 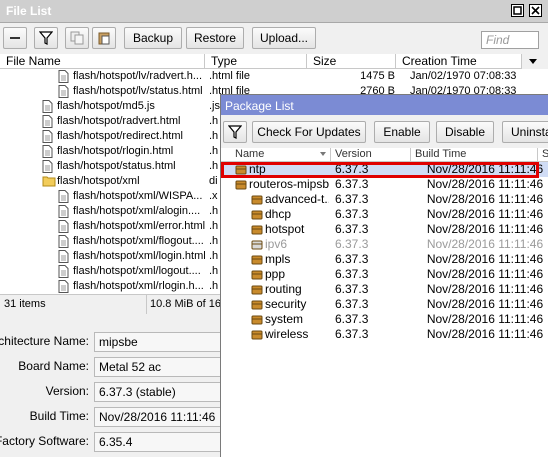 What do you see at coordinates (309, 132) in the screenshot?
I see `check-for-updates-button: Check For Updates` at bounding box center [309, 132].